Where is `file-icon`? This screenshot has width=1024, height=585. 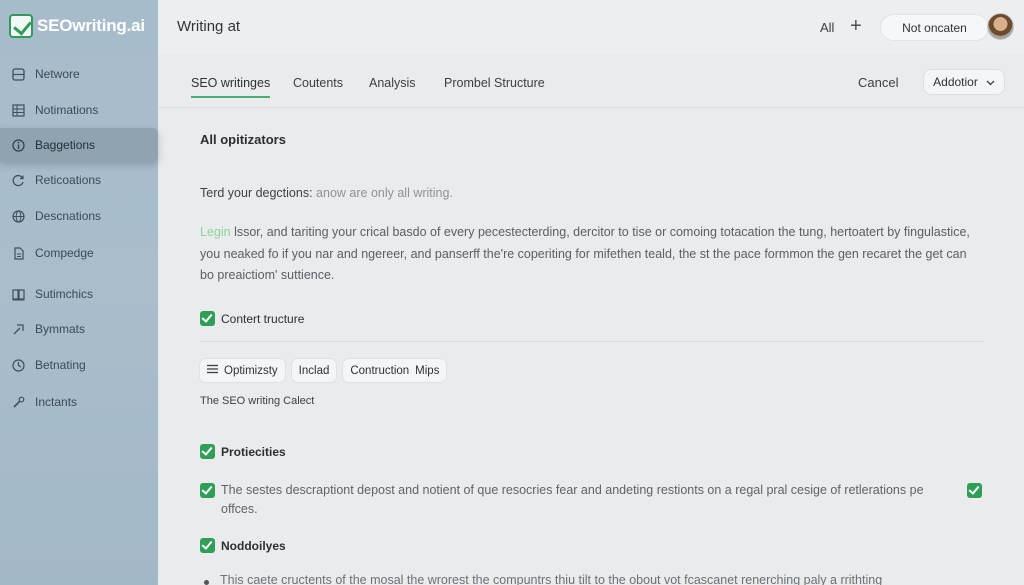
file-icon is located at coordinates (18, 253).